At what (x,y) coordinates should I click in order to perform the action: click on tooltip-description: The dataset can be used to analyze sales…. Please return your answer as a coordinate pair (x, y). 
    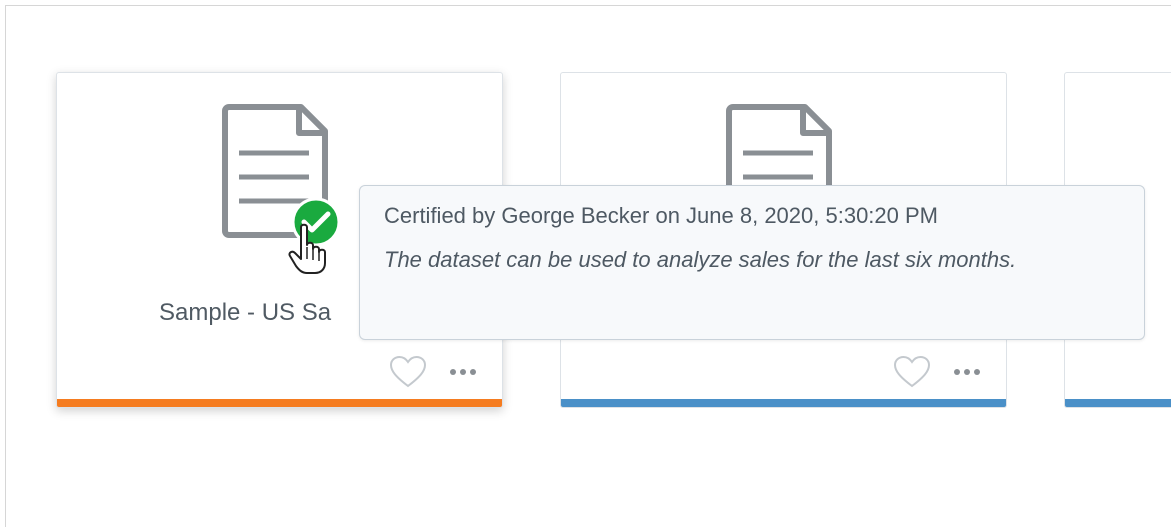
    Looking at the image, I should click on (700, 259).